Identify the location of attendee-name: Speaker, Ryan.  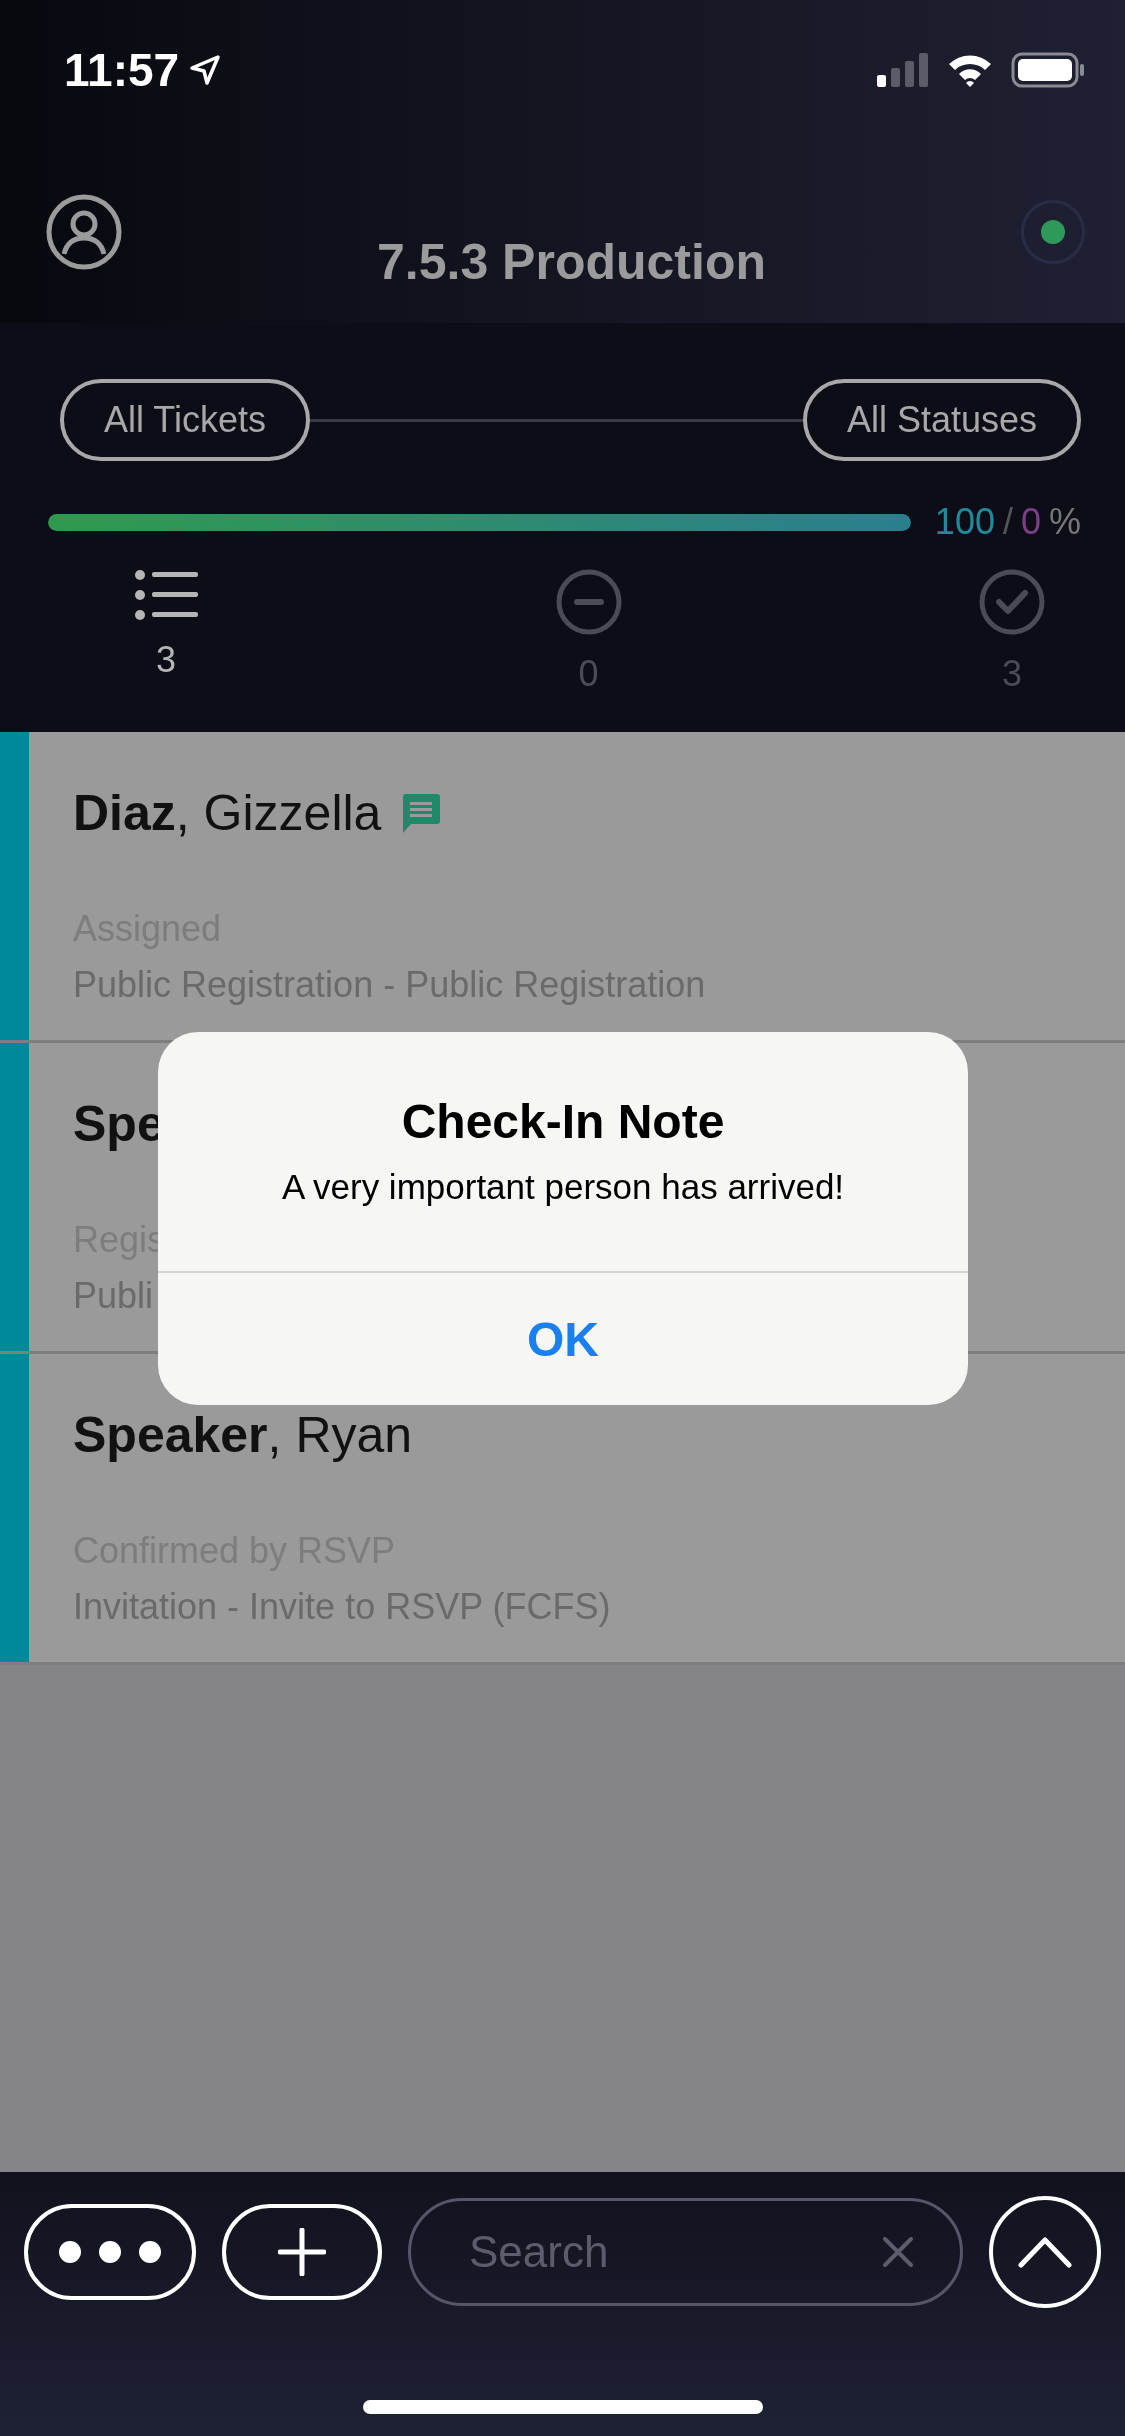
(243, 1435).